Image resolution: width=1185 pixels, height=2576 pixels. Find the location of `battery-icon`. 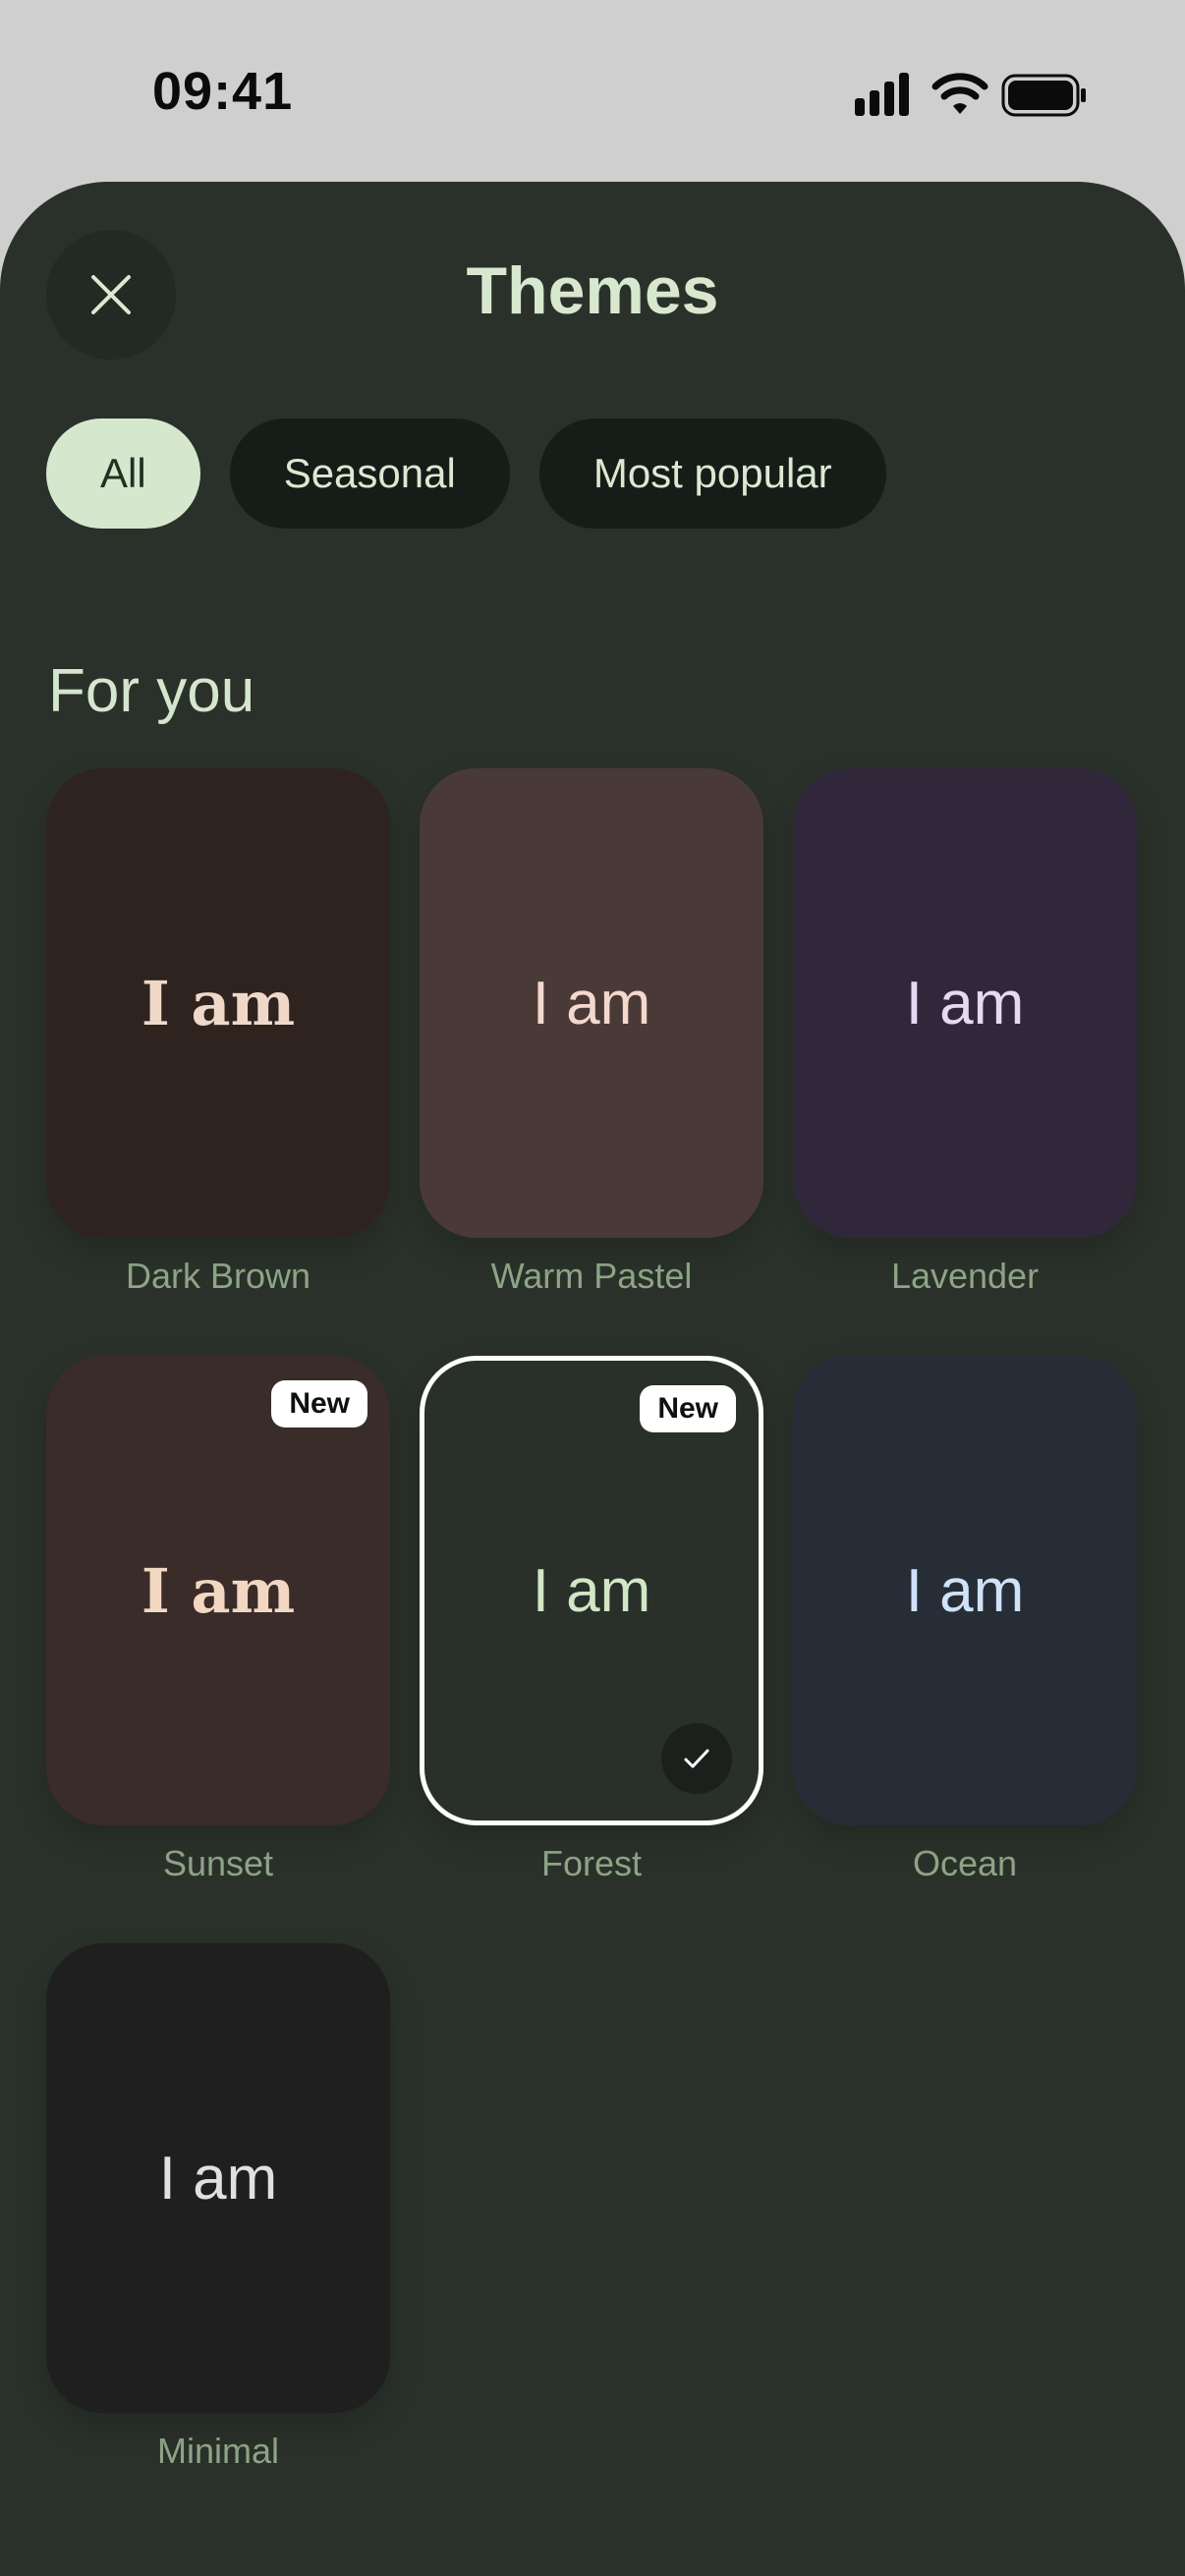

battery-icon is located at coordinates (1044, 95).